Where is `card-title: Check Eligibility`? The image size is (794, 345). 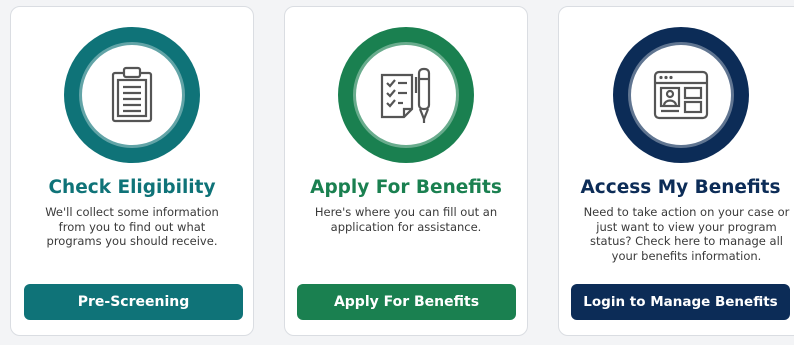 card-title: Check Eligibility is located at coordinates (132, 187).